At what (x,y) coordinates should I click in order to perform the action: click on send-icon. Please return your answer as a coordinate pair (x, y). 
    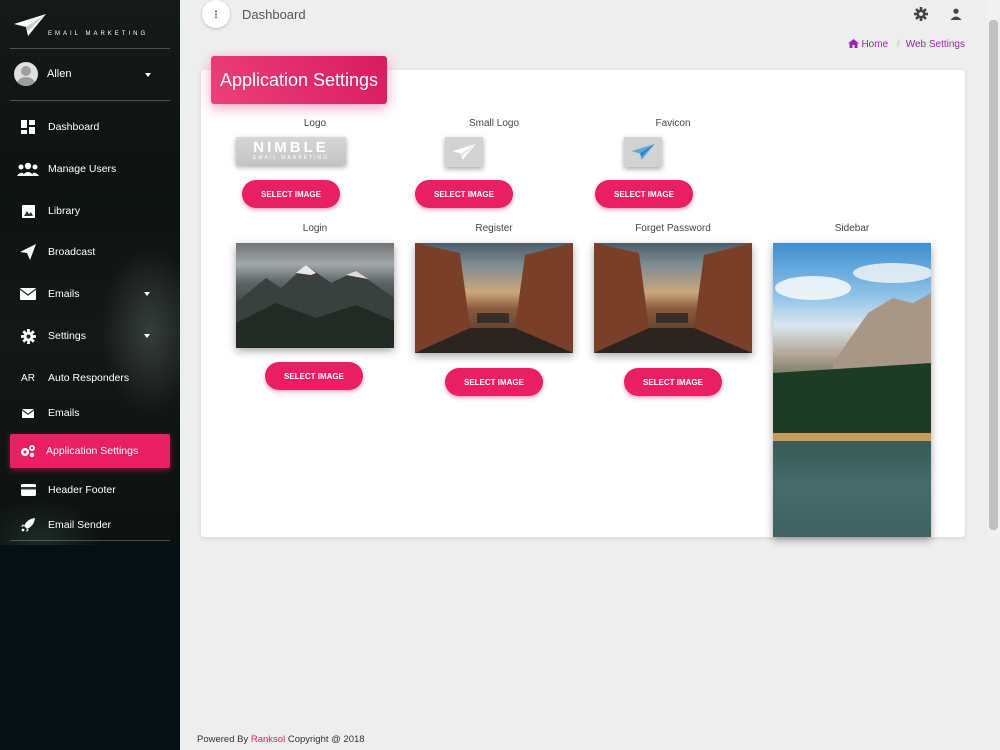
    Looking at the image, I should click on (28, 252).